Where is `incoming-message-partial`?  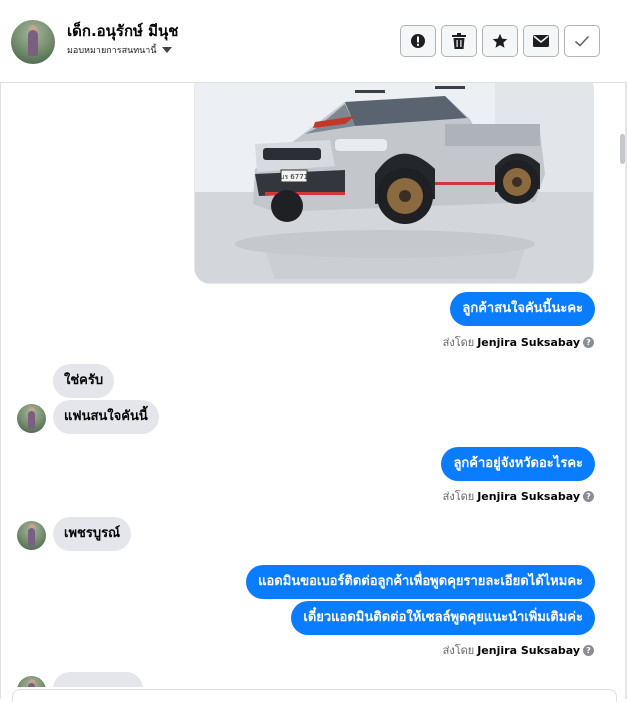 incoming-message-partial is located at coordinates (98, 679).